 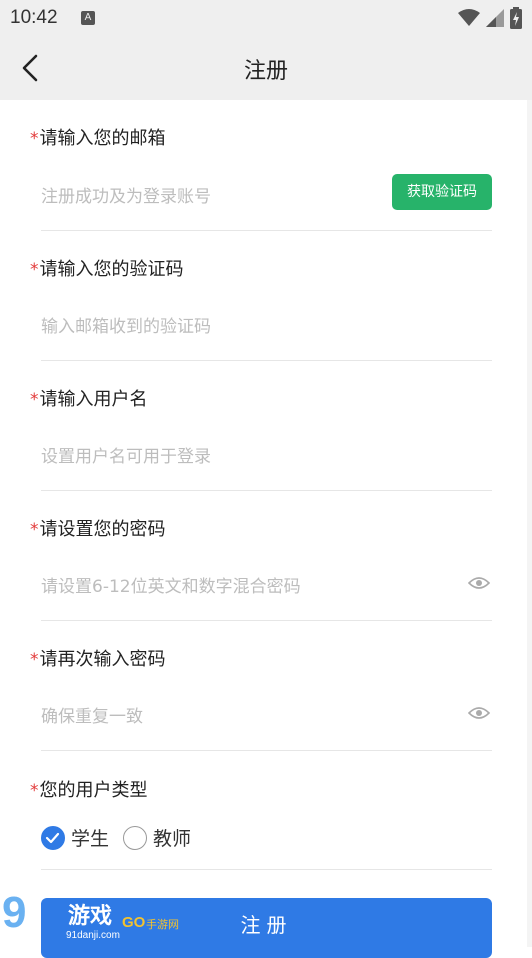 I want to click on code-label: *请输入您的验证码, so click(x=107, y=268).